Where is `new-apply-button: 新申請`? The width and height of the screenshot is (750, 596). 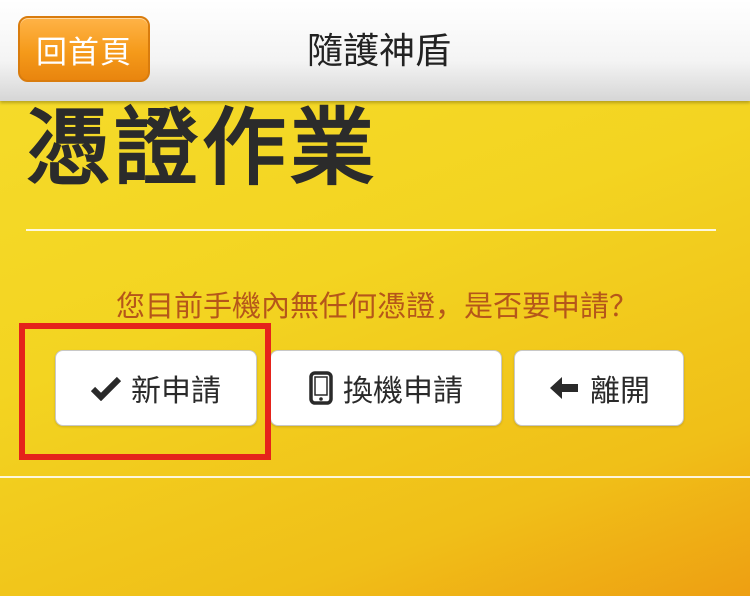
new-apply-button: 新申請 is located at coordinates (156, 388).